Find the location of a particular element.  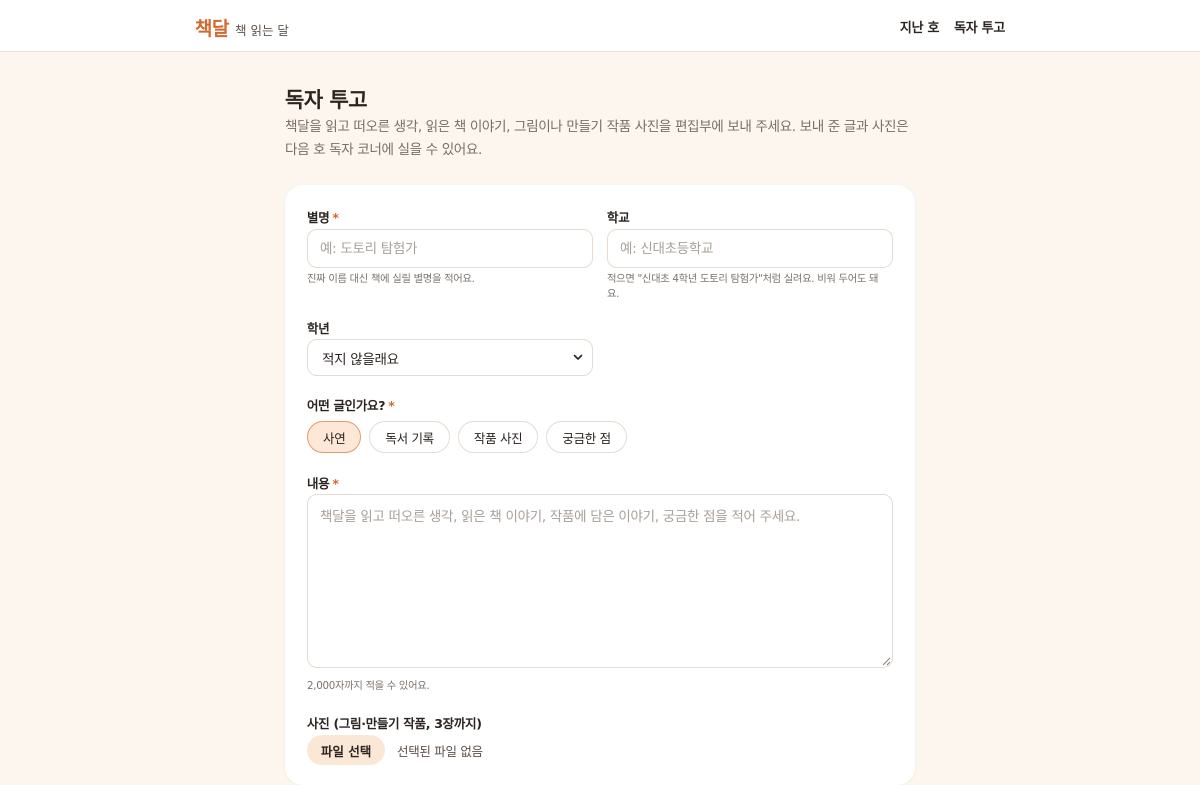

type-label: 어떤 글인가요? * is located at coordinates (351, 404).